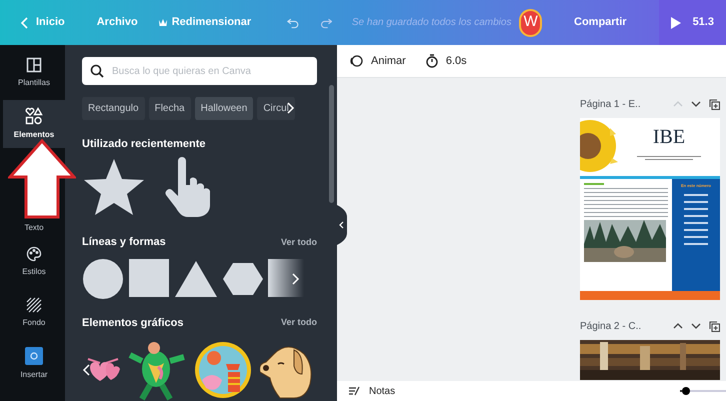 The height and width of the screenshot is (401, 726). Describe the element at coordinates (611, 327) in the screenshot. I see `page-title: Página 2 - C..` at that location.